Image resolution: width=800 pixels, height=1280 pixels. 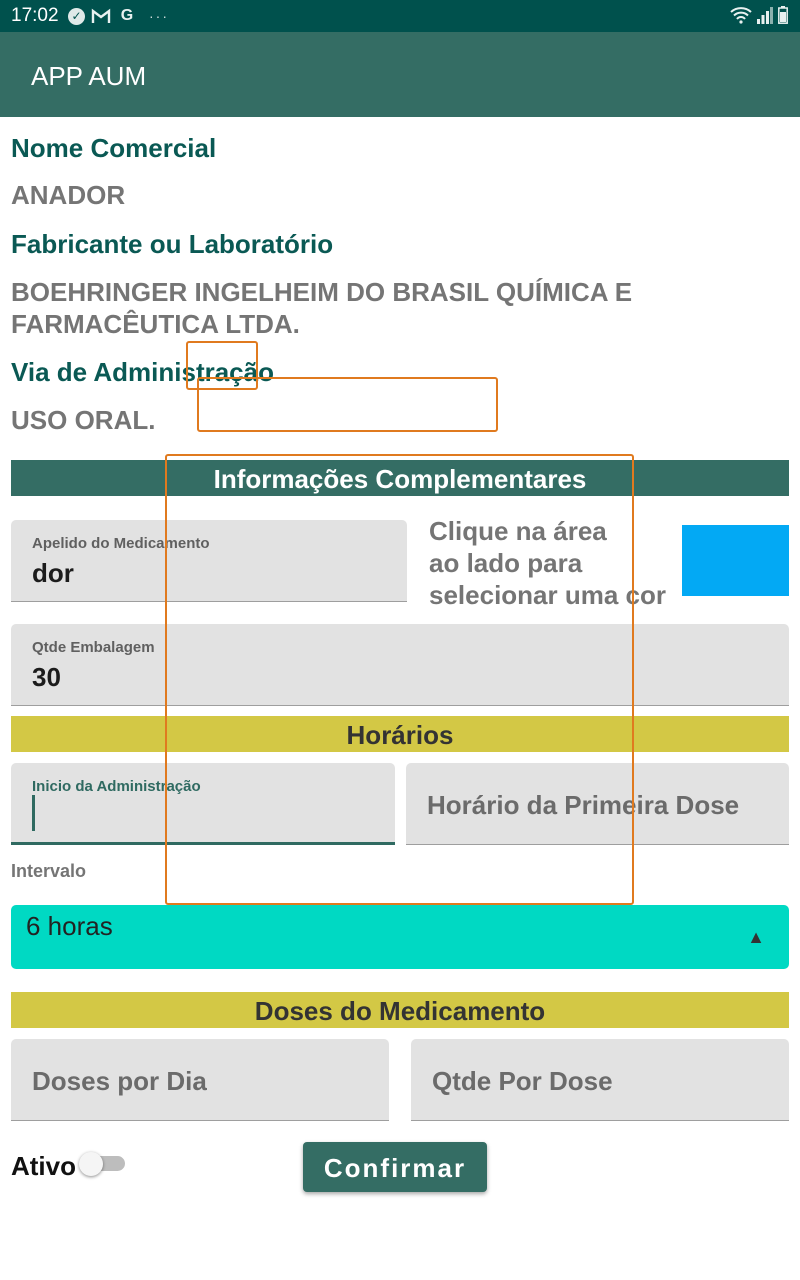 I want to click on overflow-dots: ···, so click(x=159, y=16).